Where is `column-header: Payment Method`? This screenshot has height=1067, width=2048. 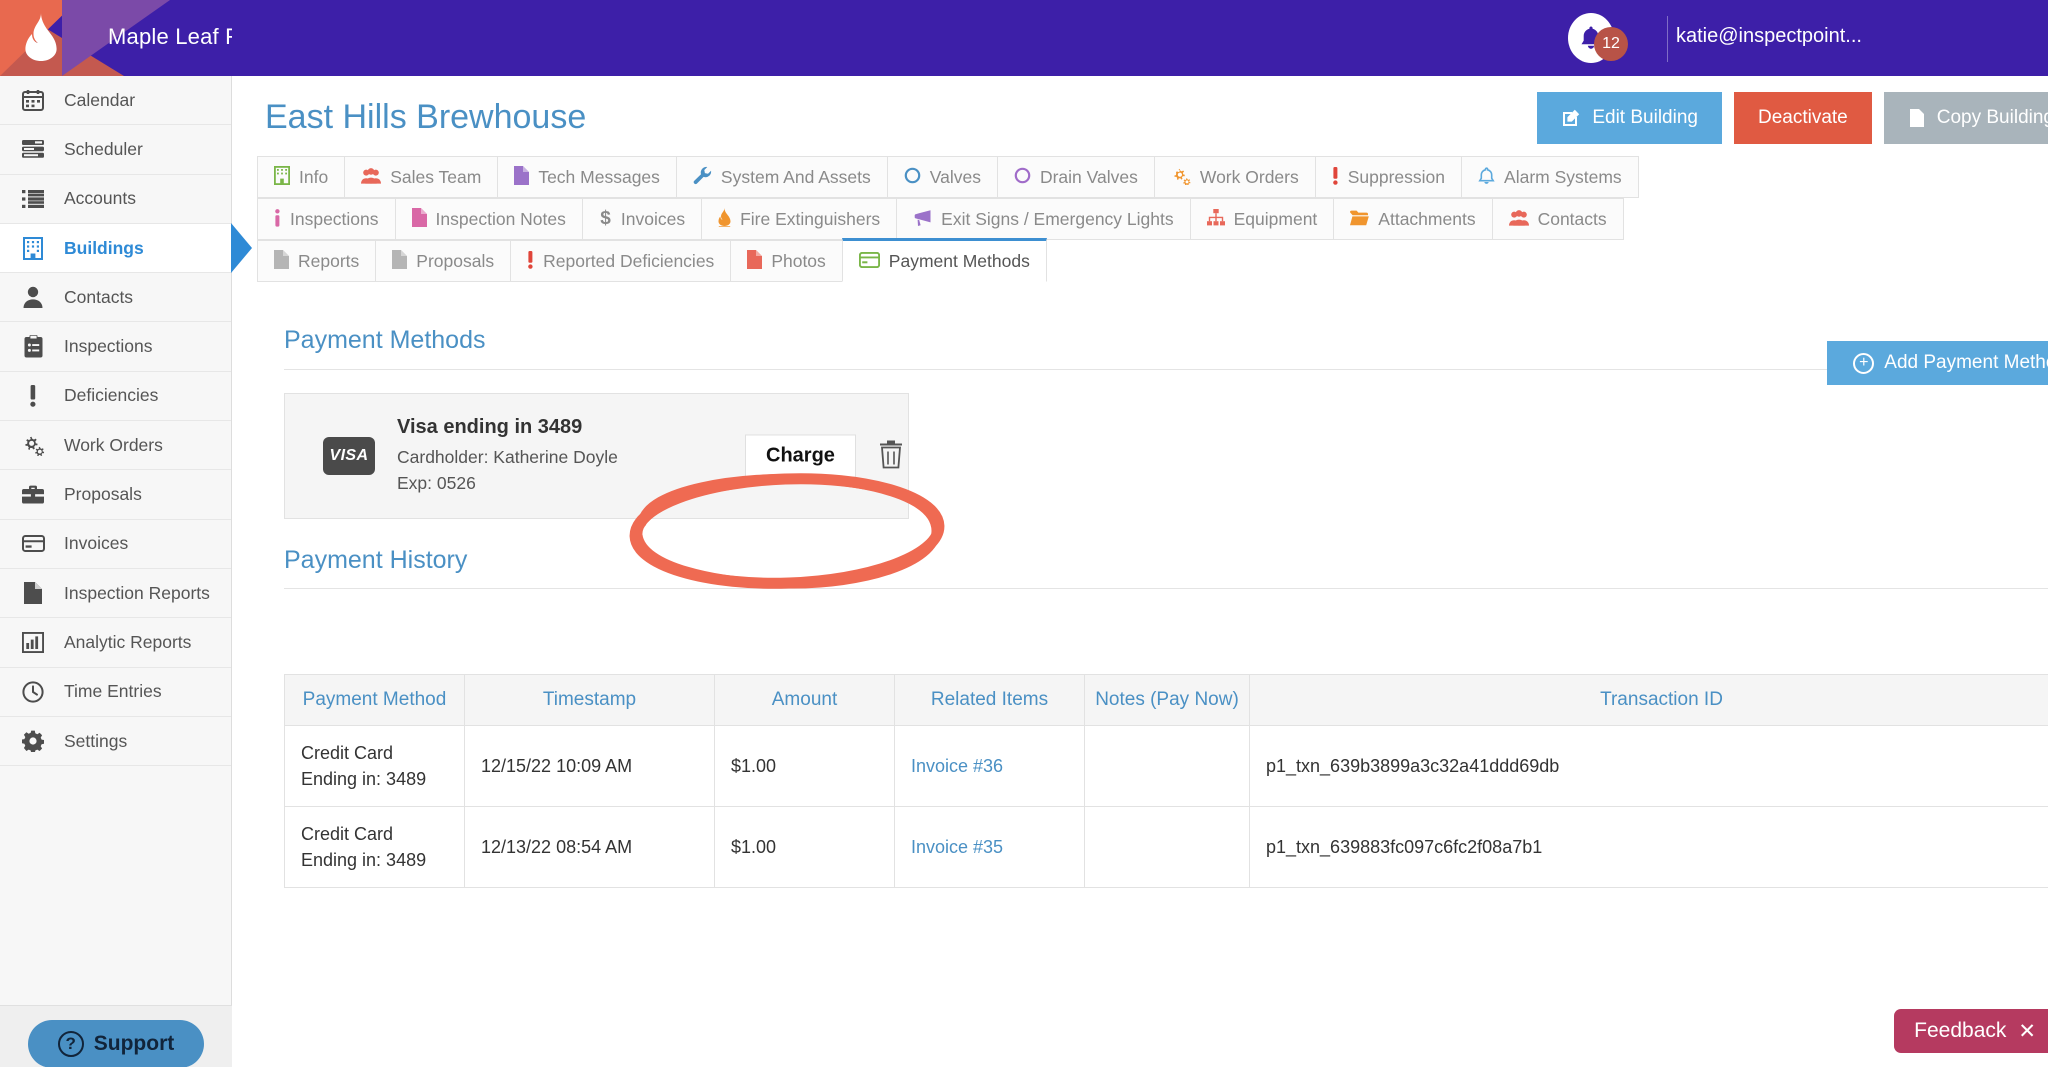
column-header: Payment Method is located at coordinates (374, 700).